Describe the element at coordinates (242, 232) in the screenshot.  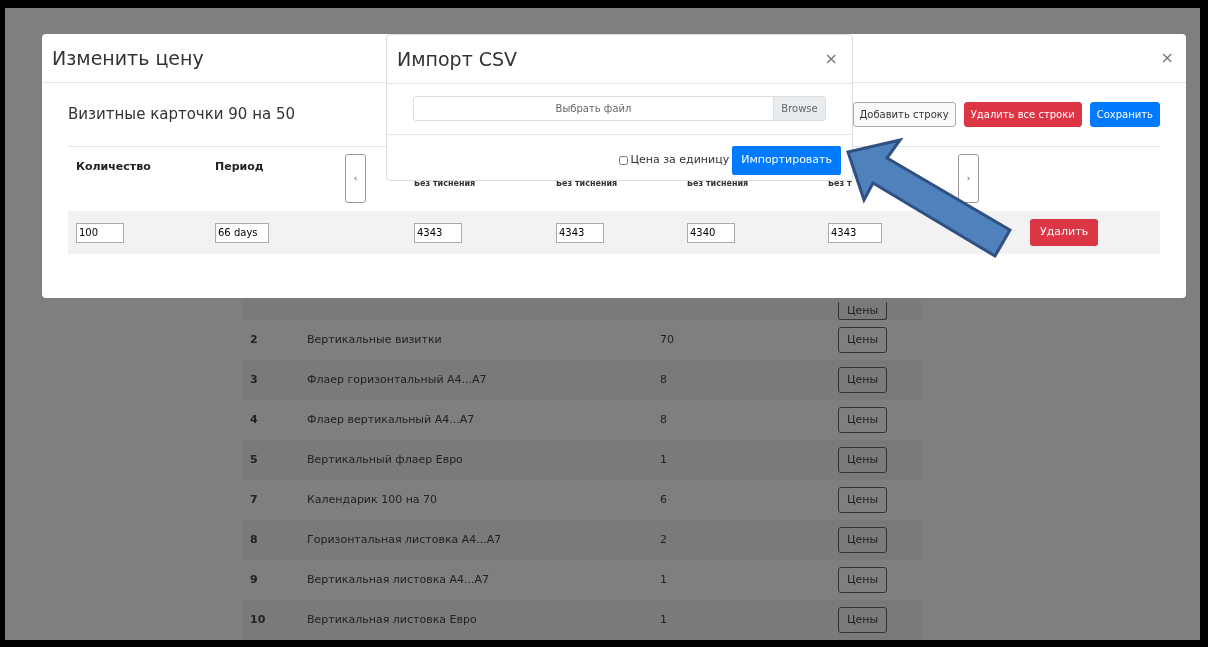
I see `price-input: 66 days` at that location.